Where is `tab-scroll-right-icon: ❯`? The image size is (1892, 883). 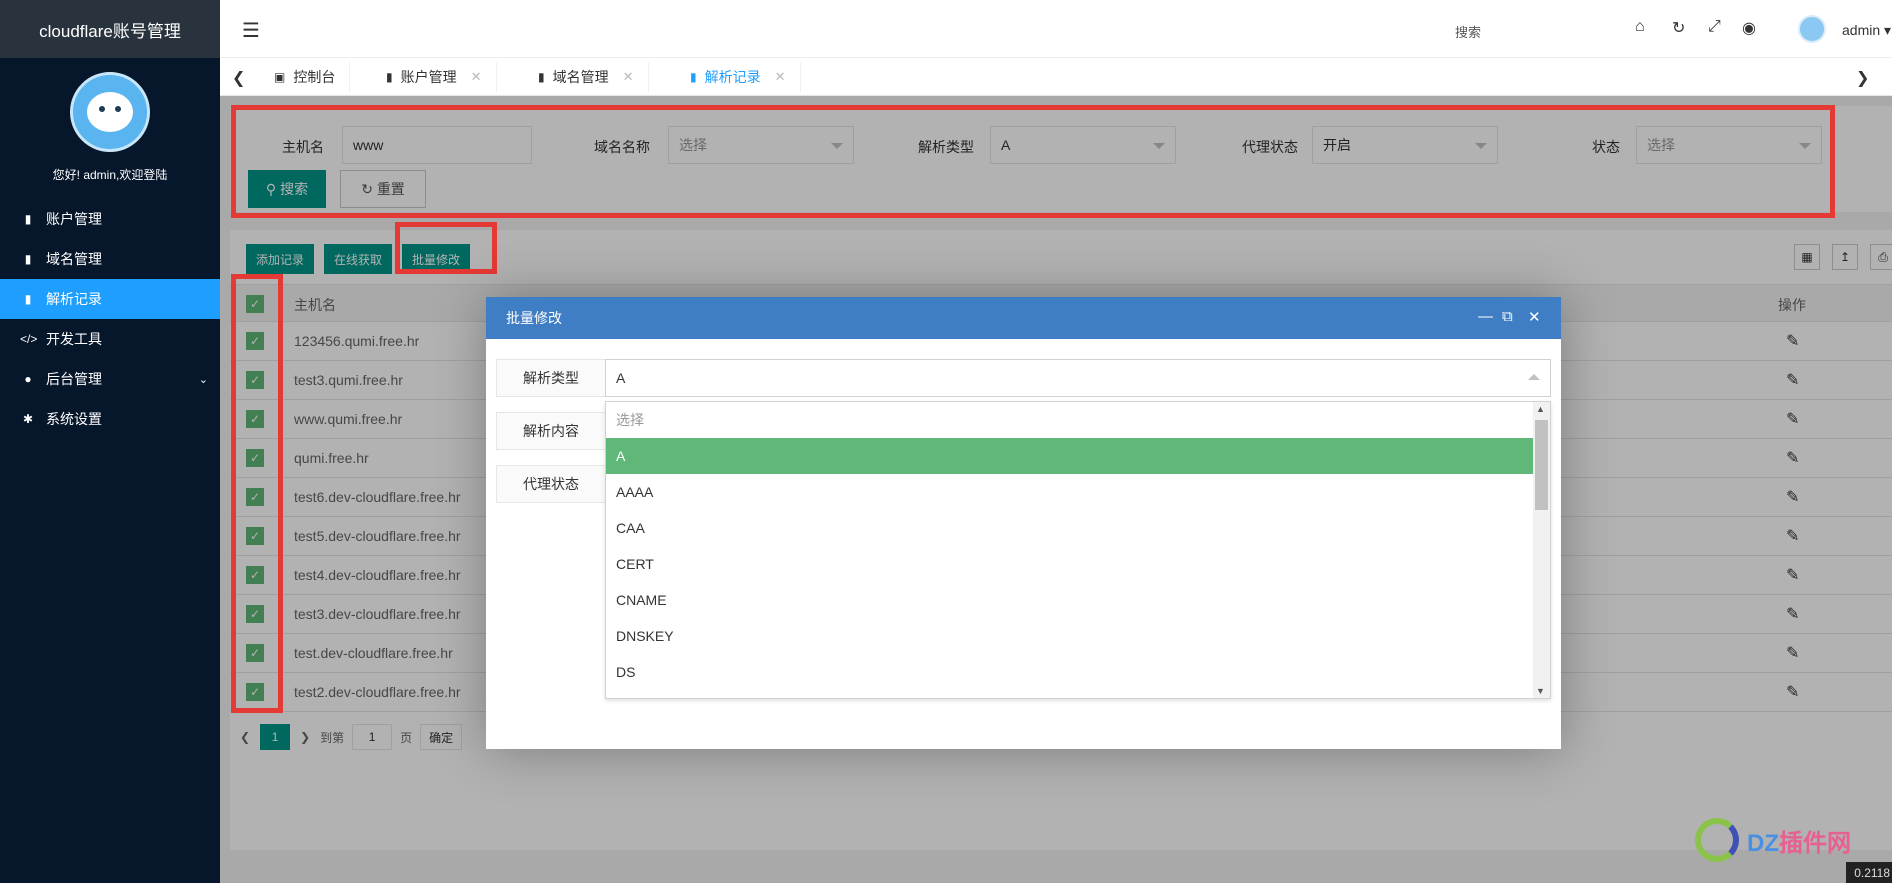
tab-scroll-right-icon: ❯ is located at coordinates (1862, 78).